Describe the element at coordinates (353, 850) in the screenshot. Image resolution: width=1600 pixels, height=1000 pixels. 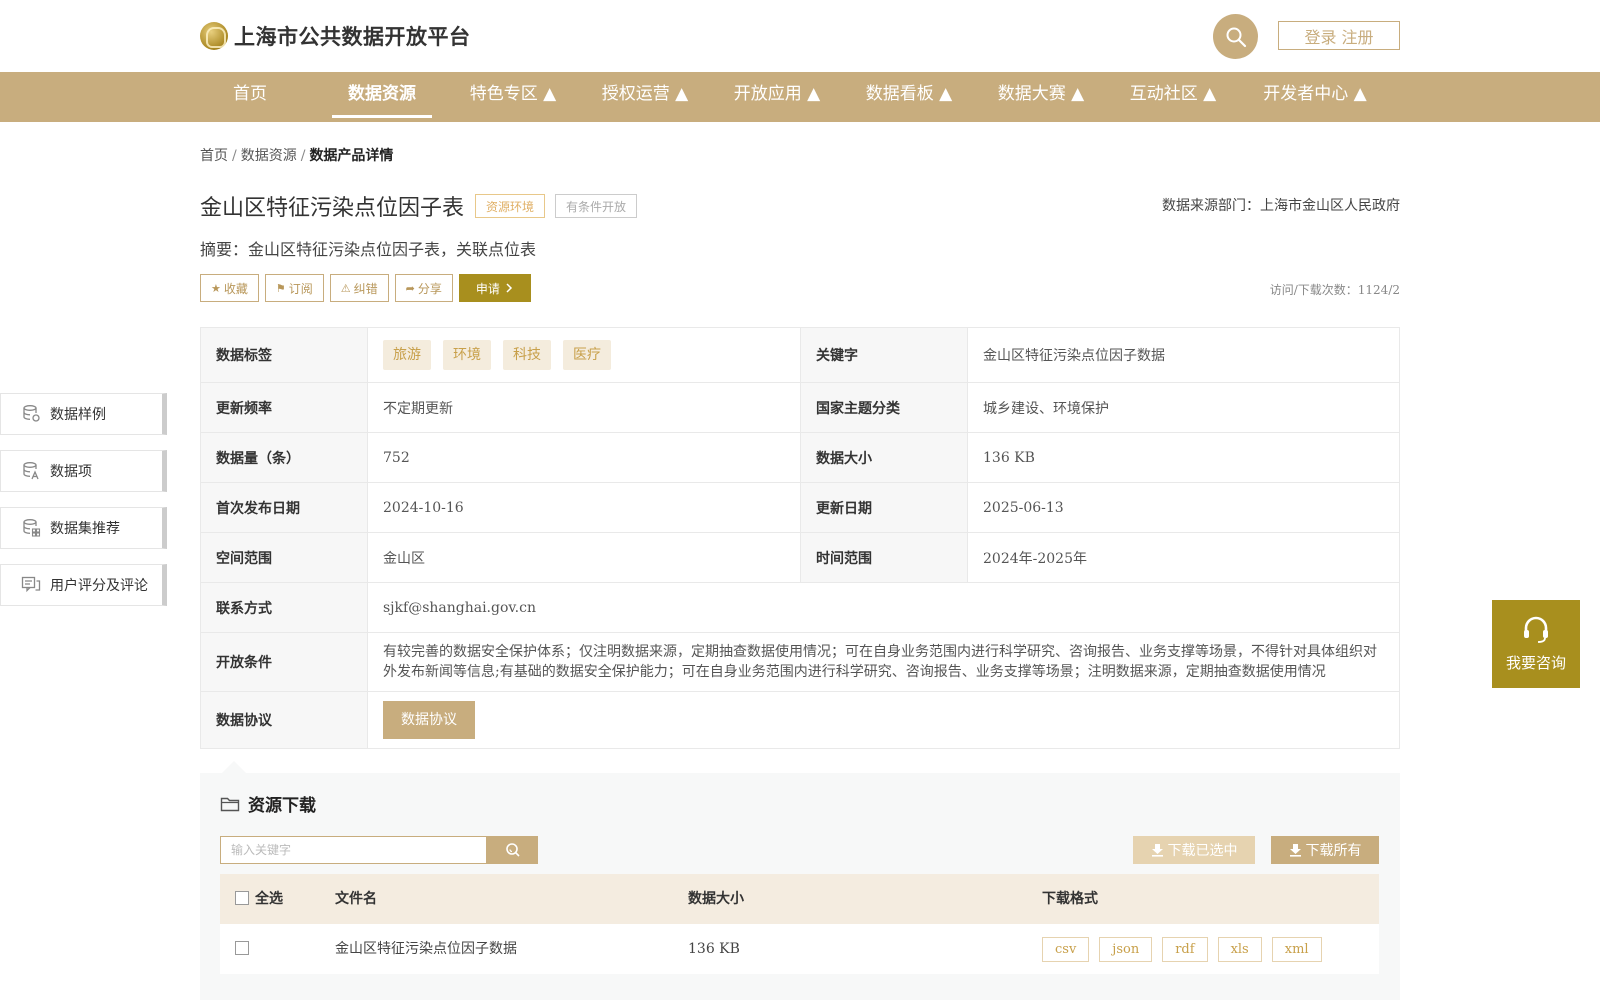
I see `file-search-input: 输入关键字` at that location.